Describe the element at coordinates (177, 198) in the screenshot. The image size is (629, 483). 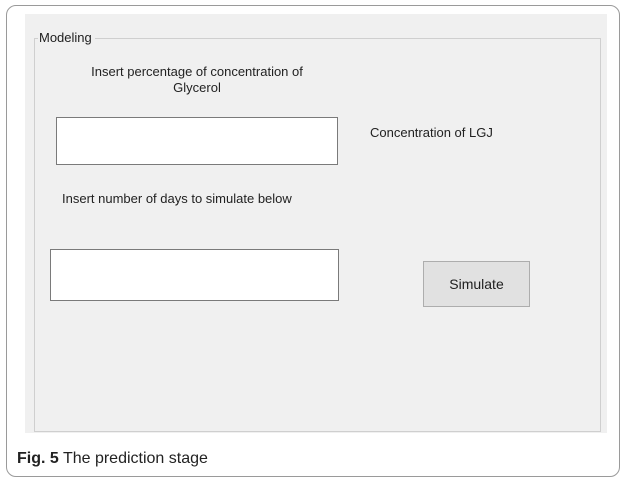
I see `days-label: Insert number of days to simulate below` at that location.